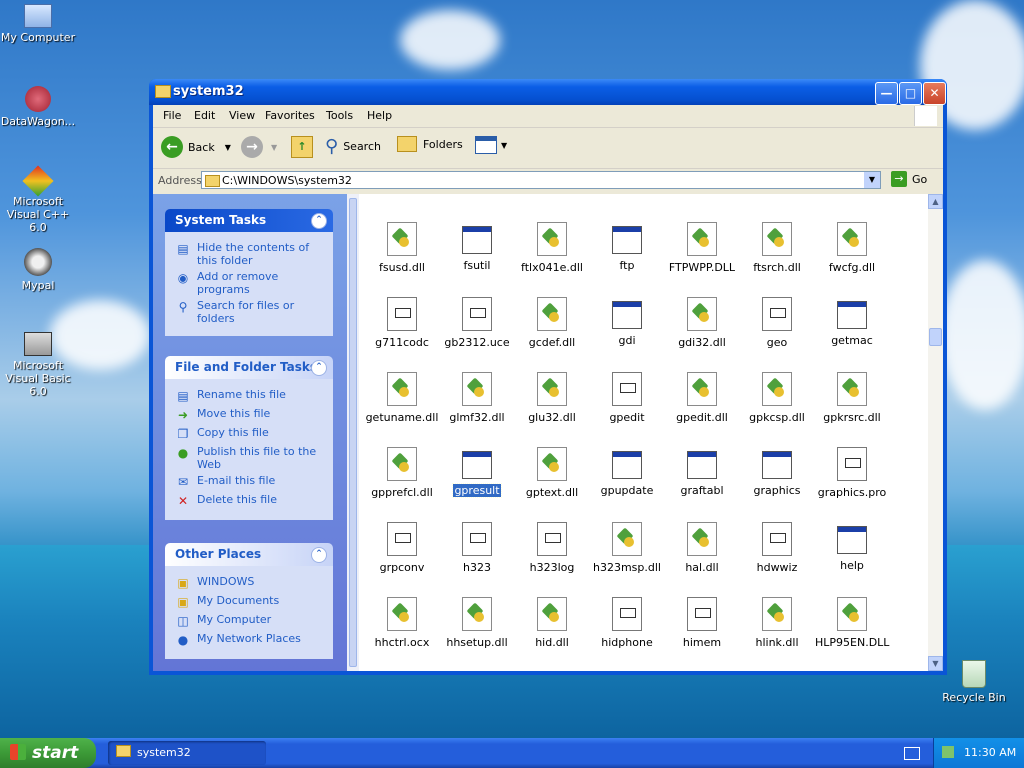  I want to click on address-input: C:\WINDOWS\system32 ▼, so click(541, 180).